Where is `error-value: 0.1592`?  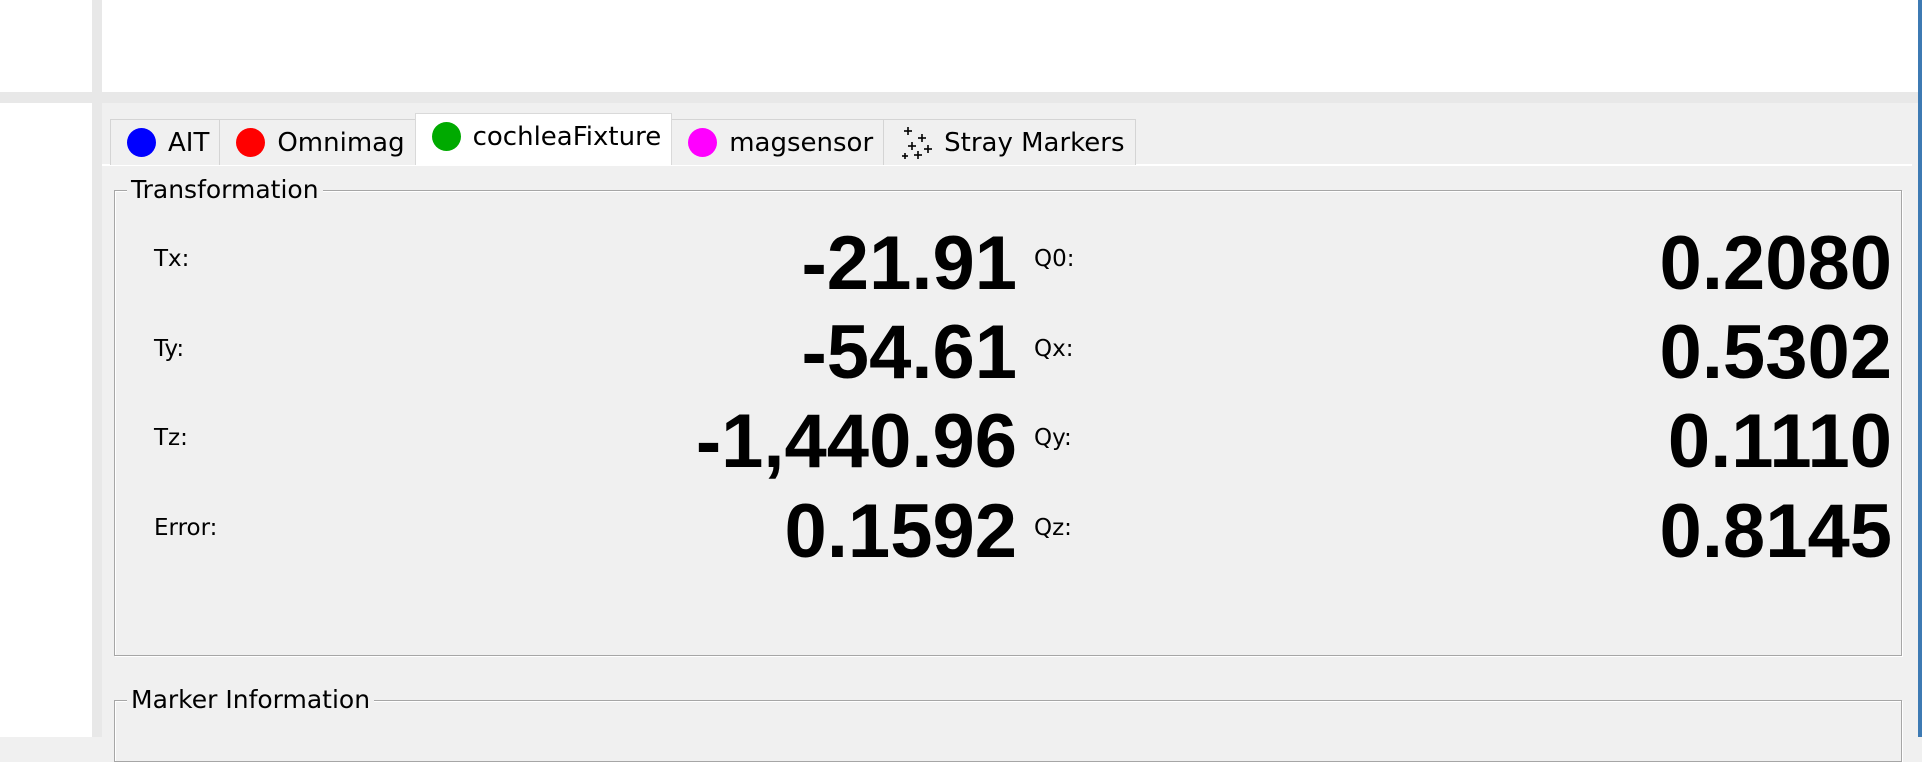
error-value: 0.1592 is located at coordinates (900, 531).